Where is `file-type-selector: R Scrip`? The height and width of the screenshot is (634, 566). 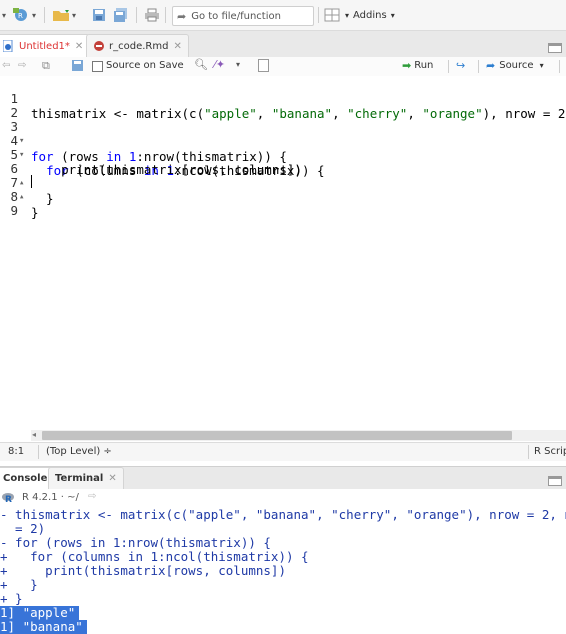
file-type-selector: R Scrip is located at coordinates (550, 451).